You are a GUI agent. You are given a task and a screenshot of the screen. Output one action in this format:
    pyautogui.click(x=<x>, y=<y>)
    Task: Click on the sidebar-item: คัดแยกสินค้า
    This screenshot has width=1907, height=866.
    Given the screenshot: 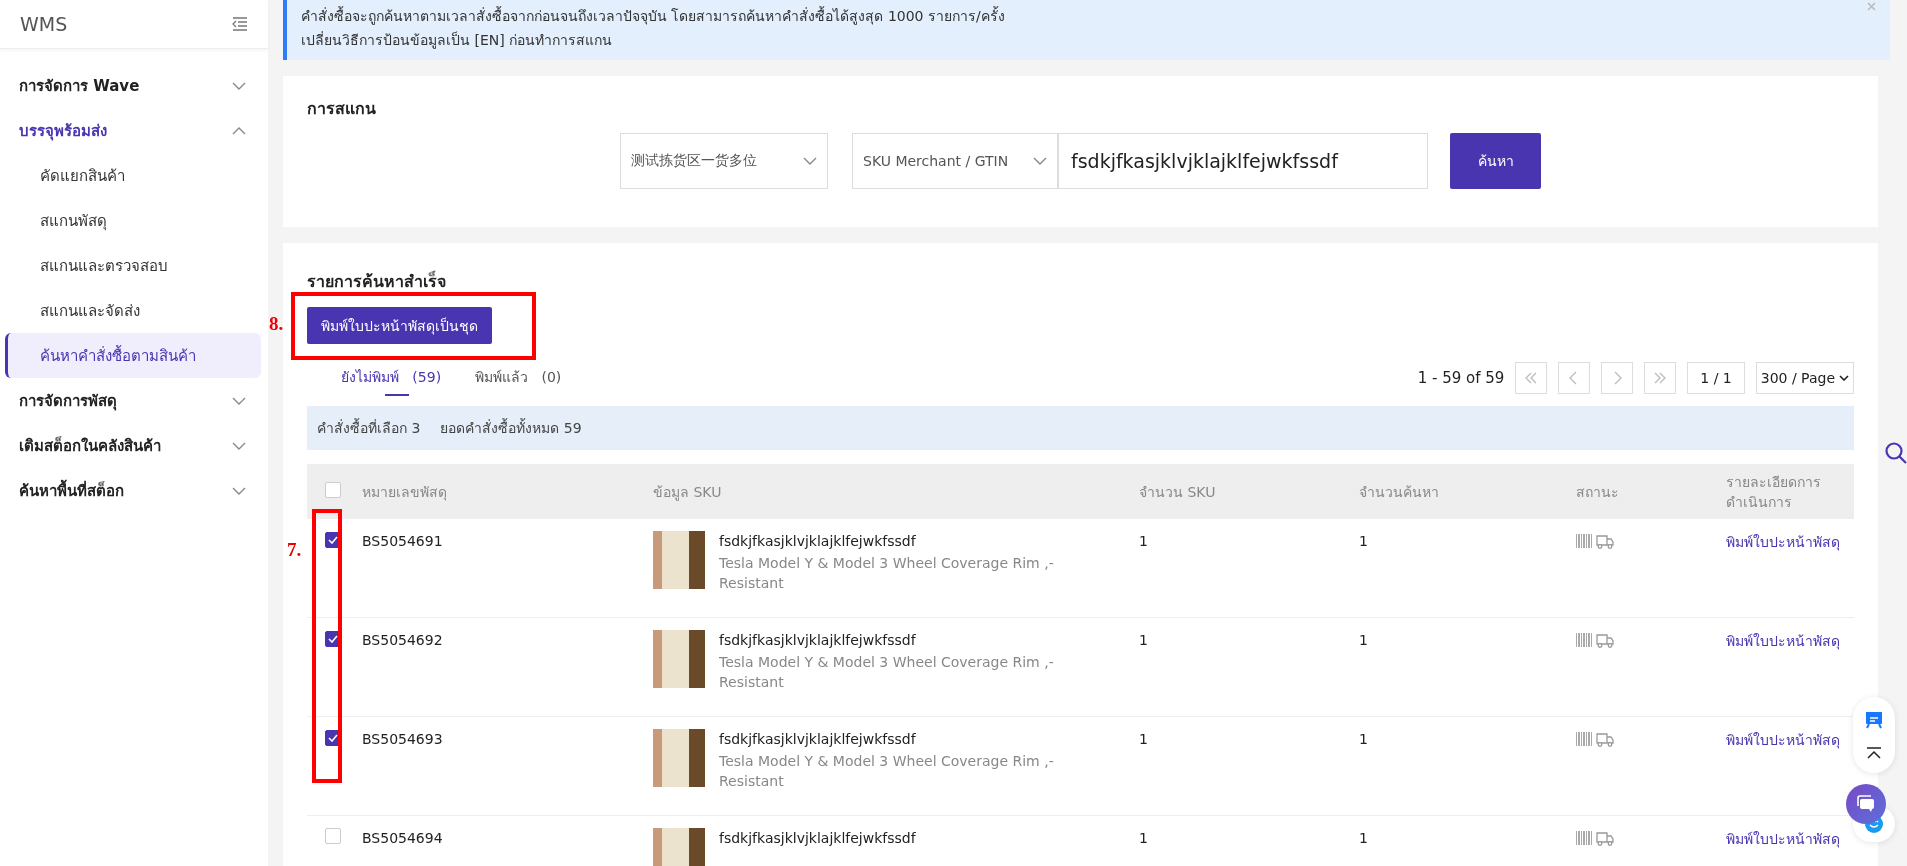 What is the action you would take?
    pyautogui.click(x=133, y=175)
    